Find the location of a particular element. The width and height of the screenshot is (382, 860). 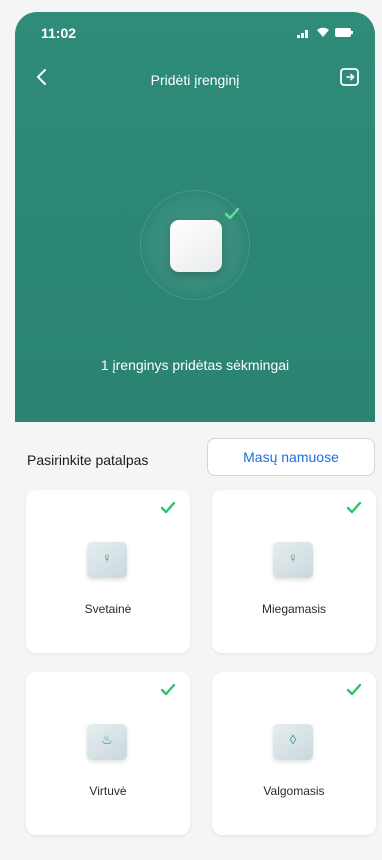

exit-icon is located at coordinates (350, 77).